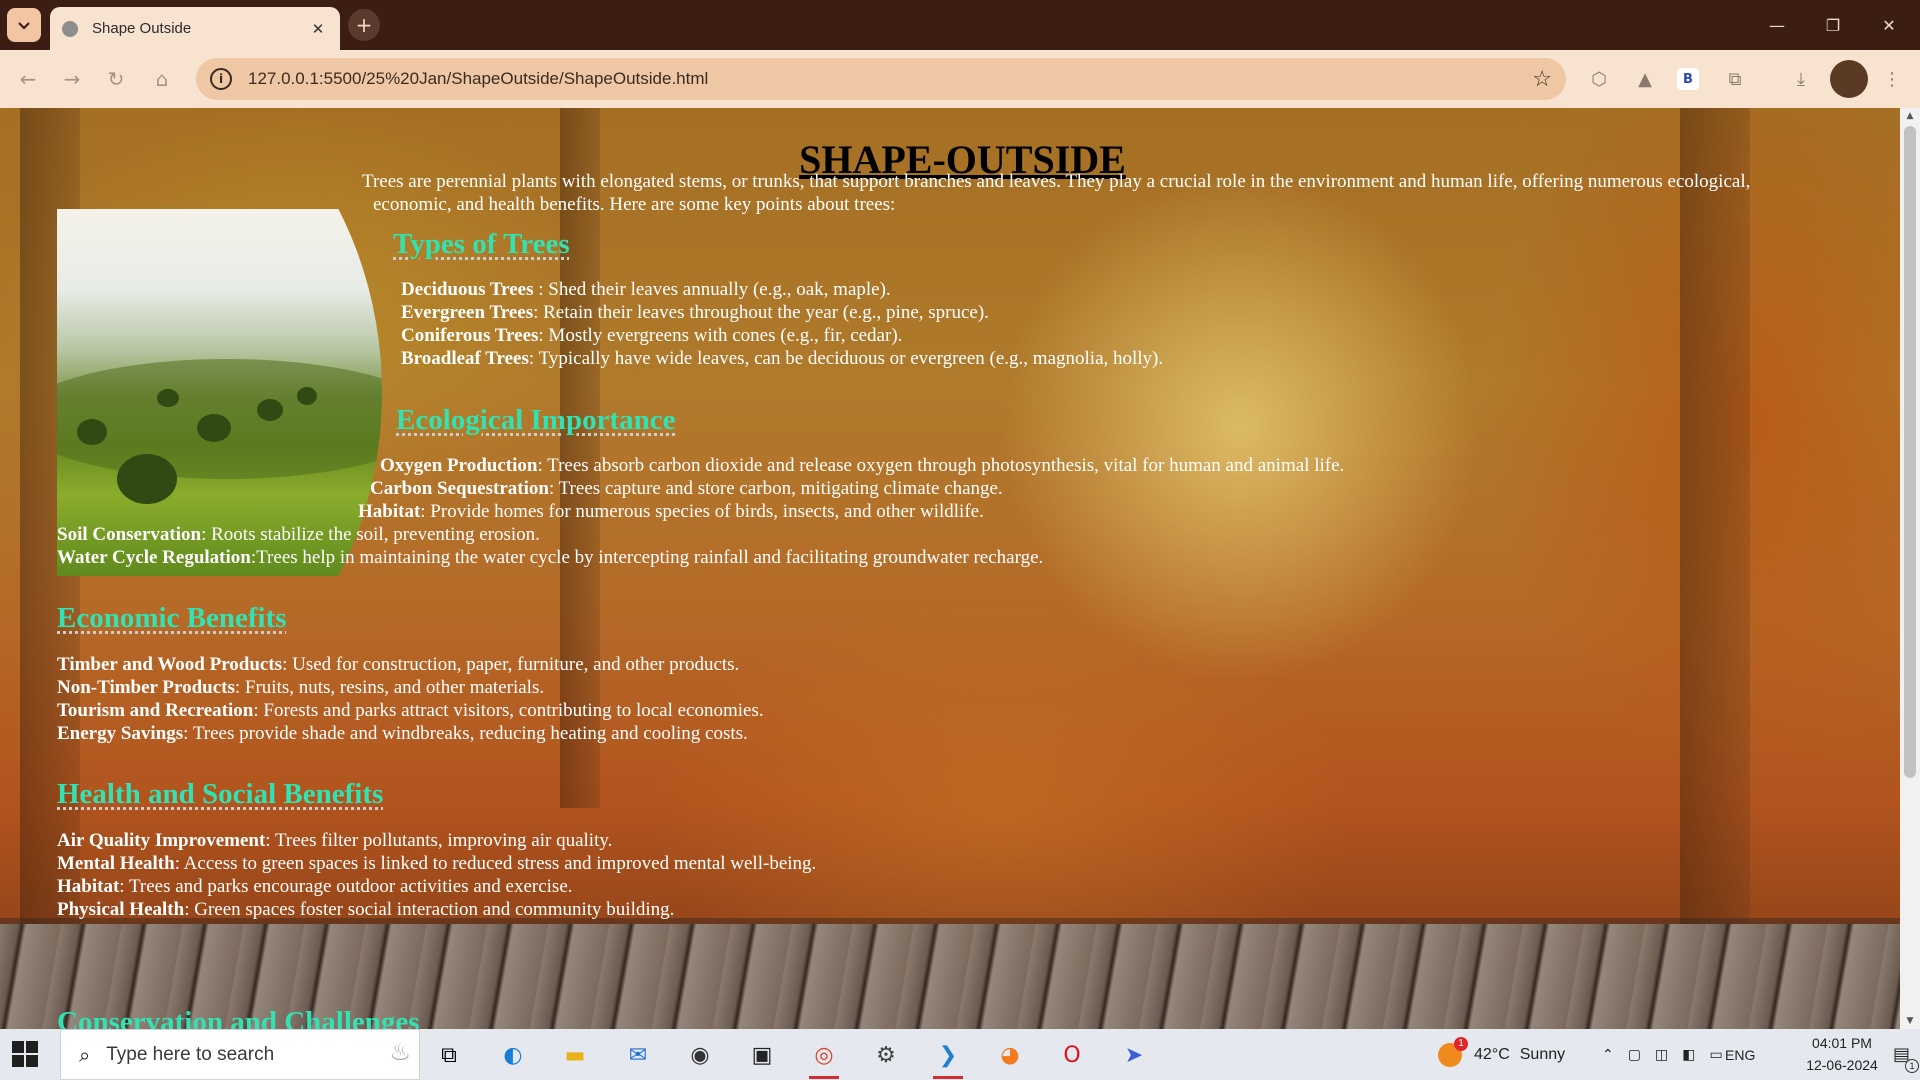 The image size is (1920, 1080). I want to click on task-view-icon: ⧉, so click(449, 1055).